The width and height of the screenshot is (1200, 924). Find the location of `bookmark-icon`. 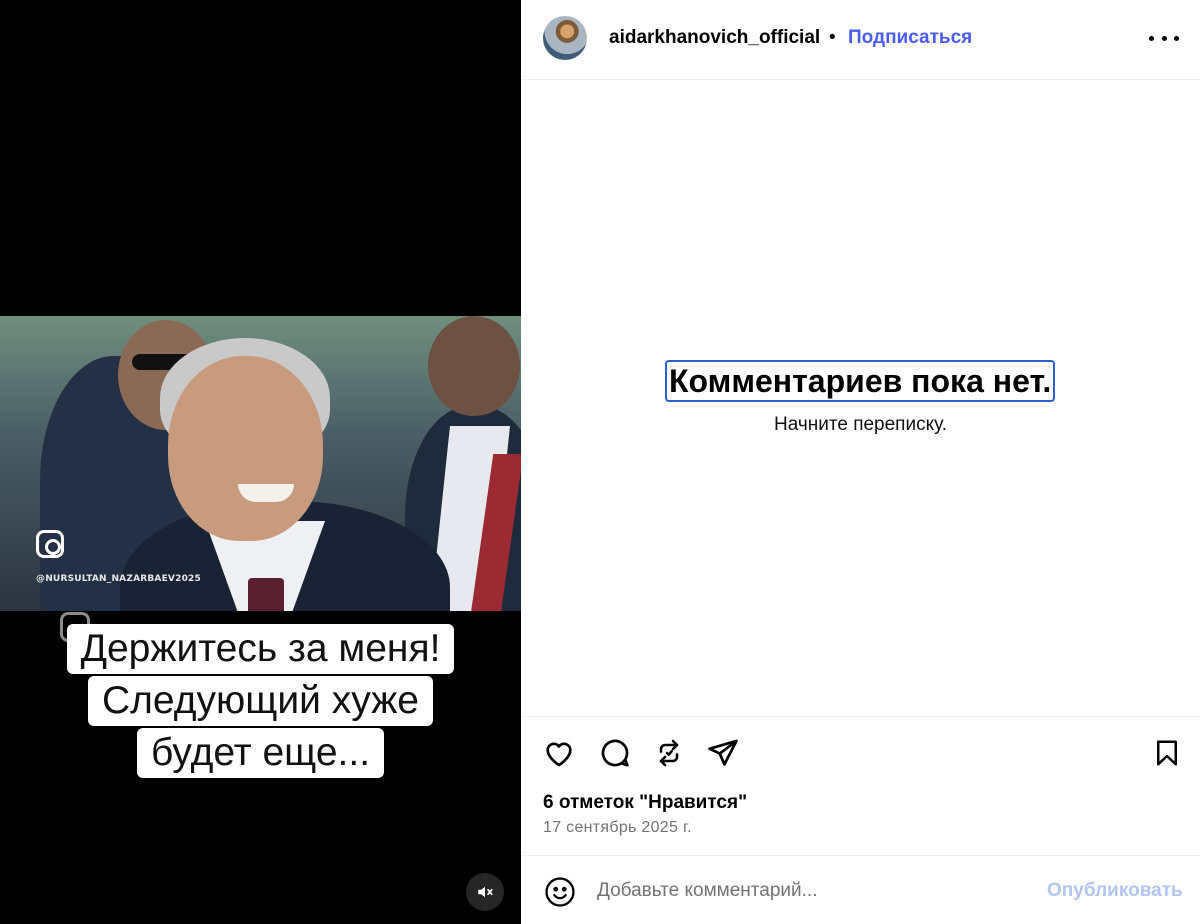

bookmark-icon is located at coordinates (1167, 753).